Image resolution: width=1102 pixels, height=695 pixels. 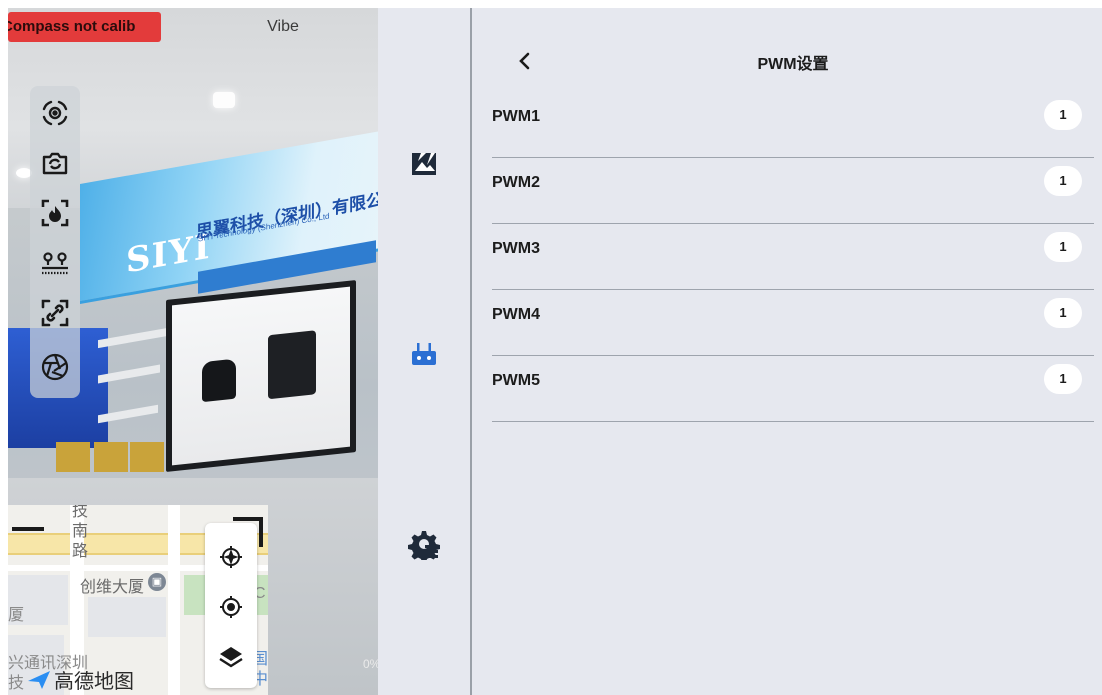 What do you see at coordinates (793, 389) in the screenshot?
I see `pwm-row-5: PWM5 1` at bounding box center [793, 389].